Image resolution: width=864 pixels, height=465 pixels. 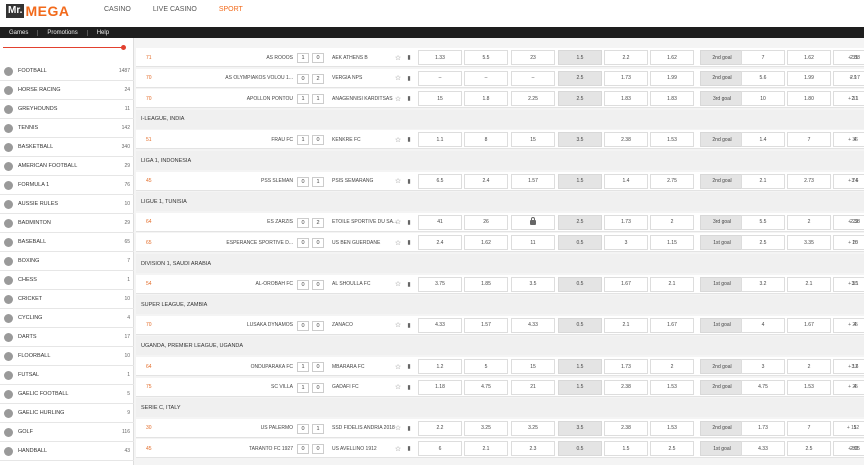 I want to click on nav-live-casino: LIVE CASINO, so click(x=175, y=9).